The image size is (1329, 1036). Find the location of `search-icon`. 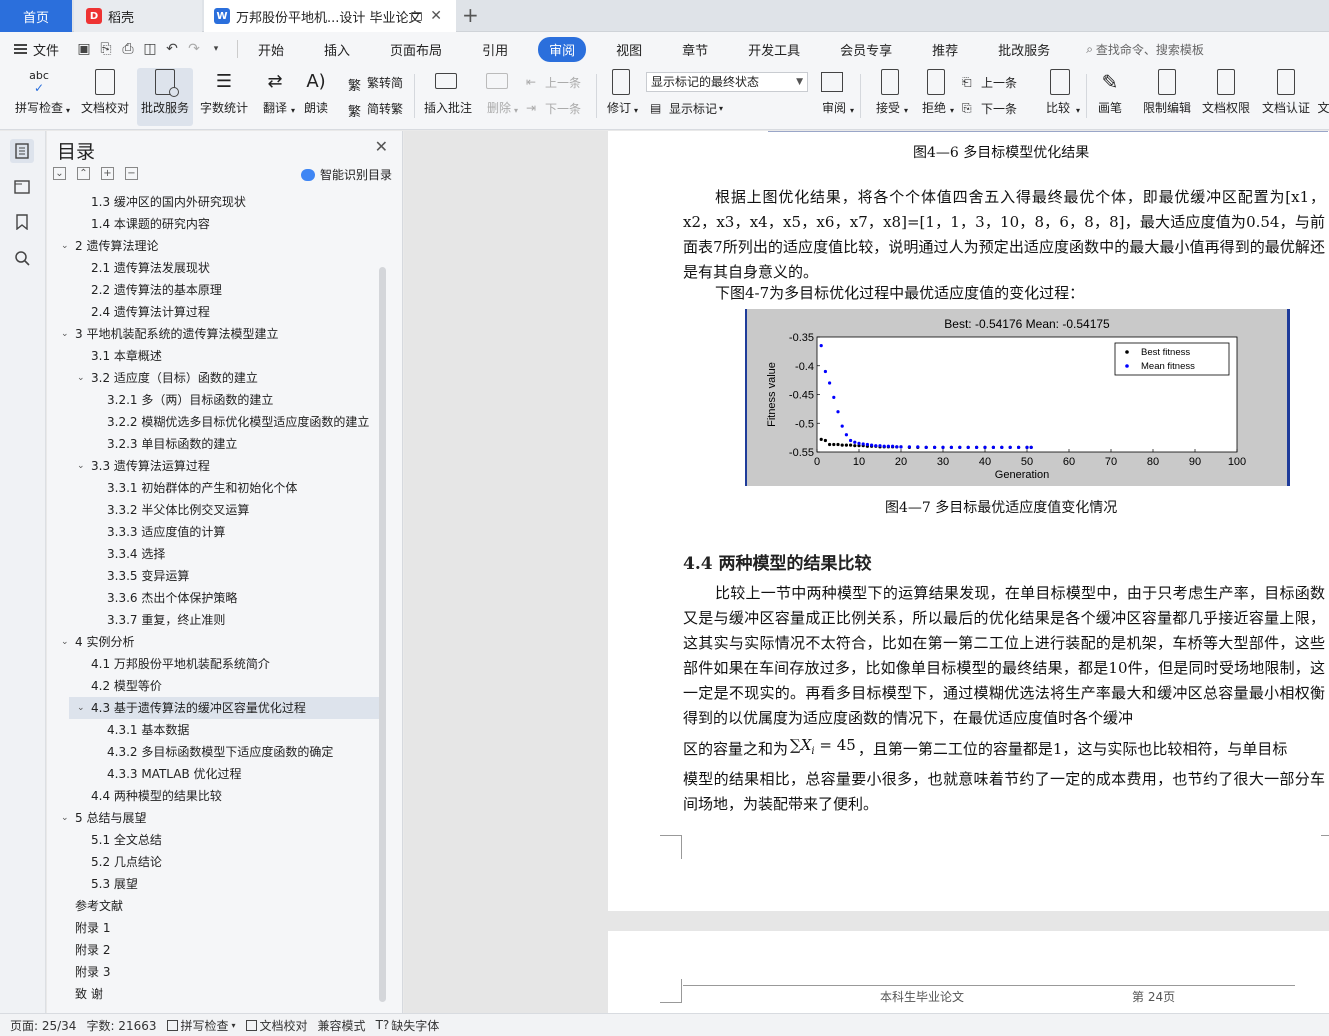

search-icon is located at coordinates (22, 258).